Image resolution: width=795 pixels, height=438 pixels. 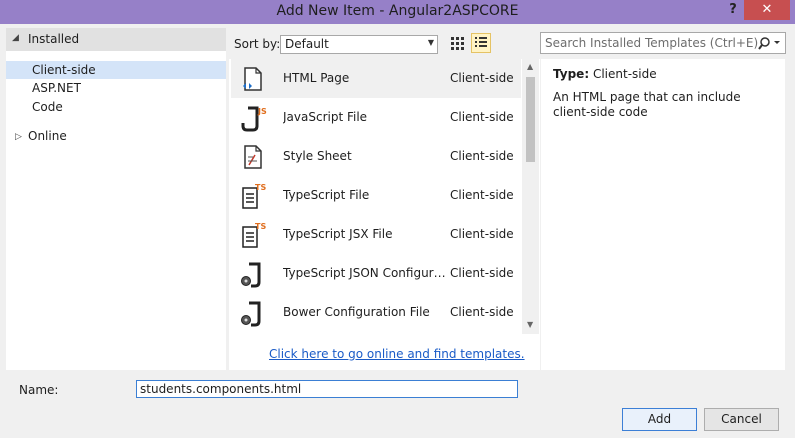 I want to click on template-name: TypeScript JSX File, so click(x=338, y=234).